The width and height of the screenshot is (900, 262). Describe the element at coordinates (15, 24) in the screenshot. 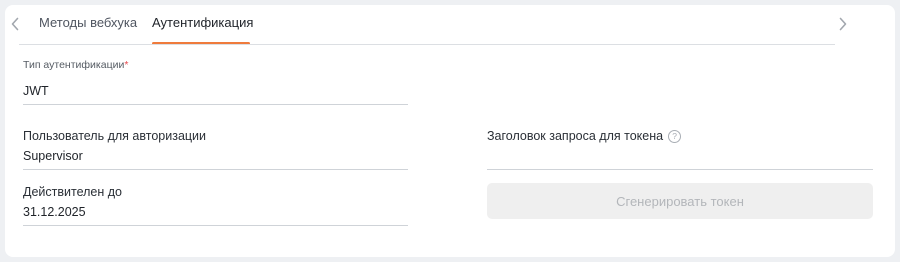

I see `chevron-left-icon` at that location.